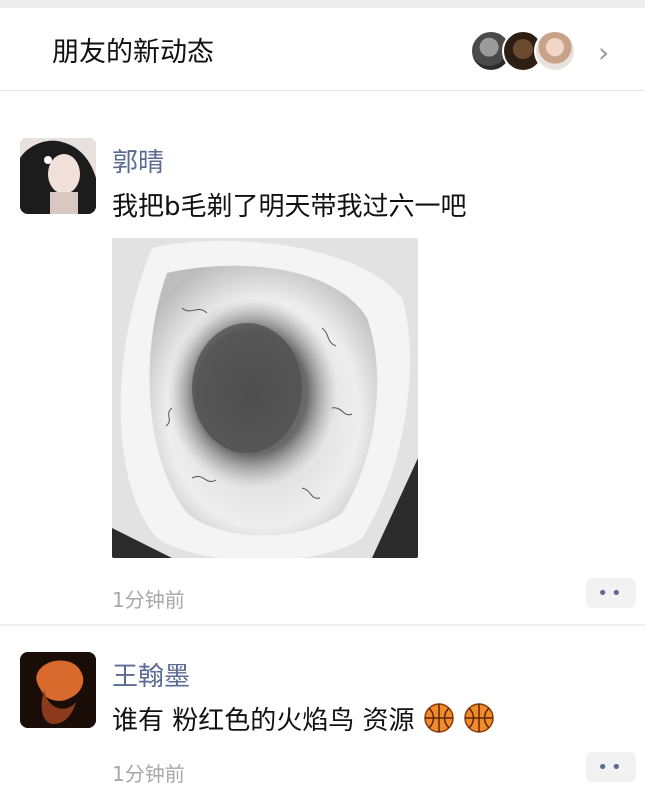 Image resolution: width=645 pixels, height=800 pixels. I want to click on poster-name: 王翰墨, so click(151, 674).